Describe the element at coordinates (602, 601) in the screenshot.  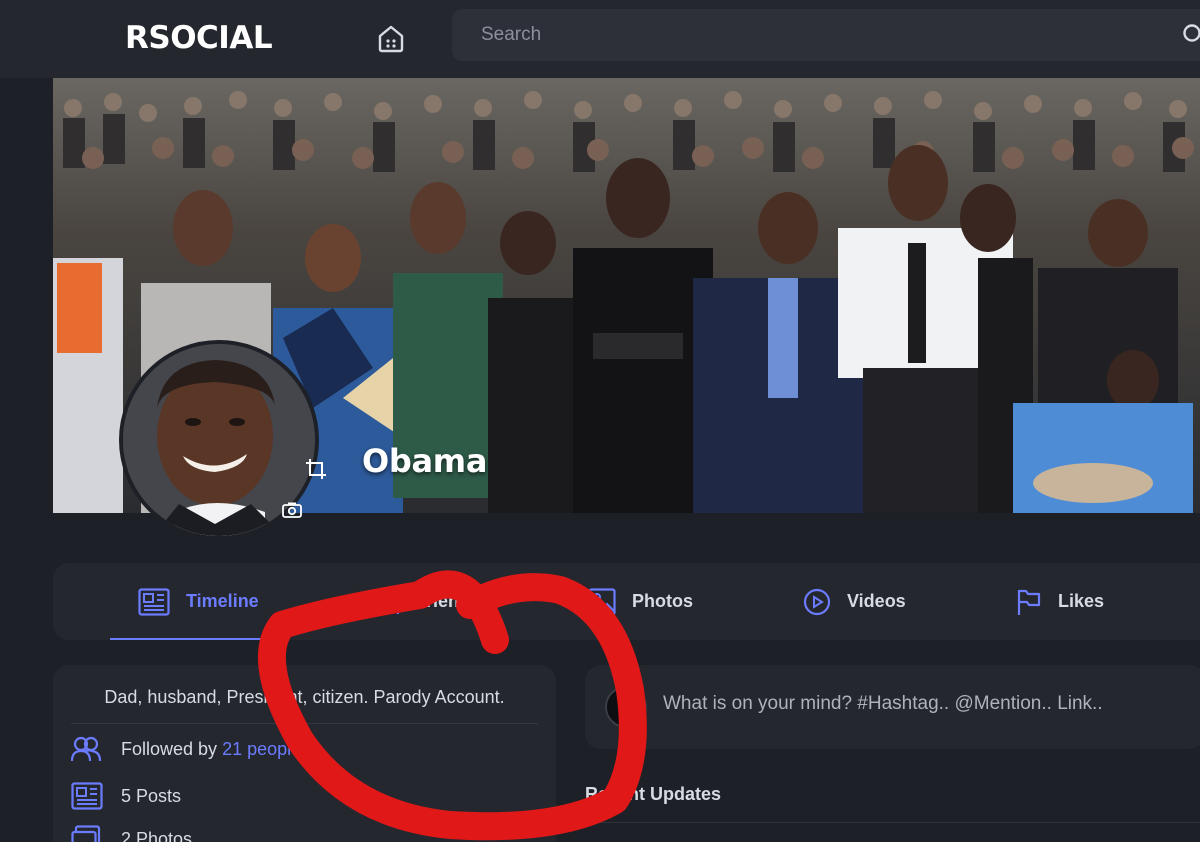
I see `image-icon` at that location.